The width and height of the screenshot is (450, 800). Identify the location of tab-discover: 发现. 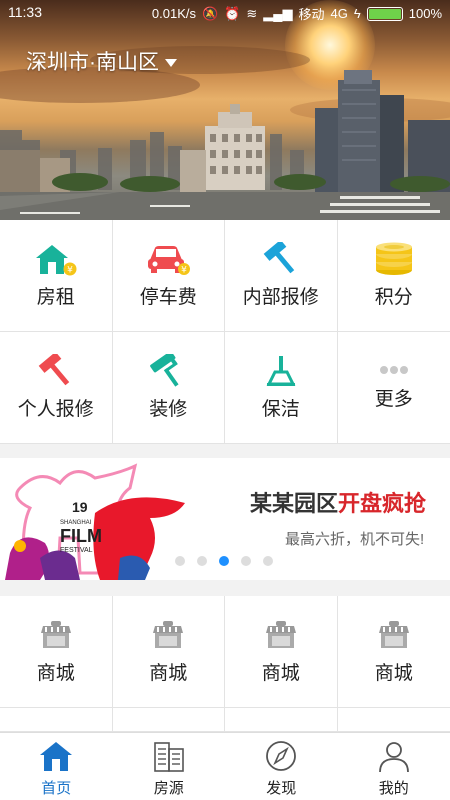
(281, 766).